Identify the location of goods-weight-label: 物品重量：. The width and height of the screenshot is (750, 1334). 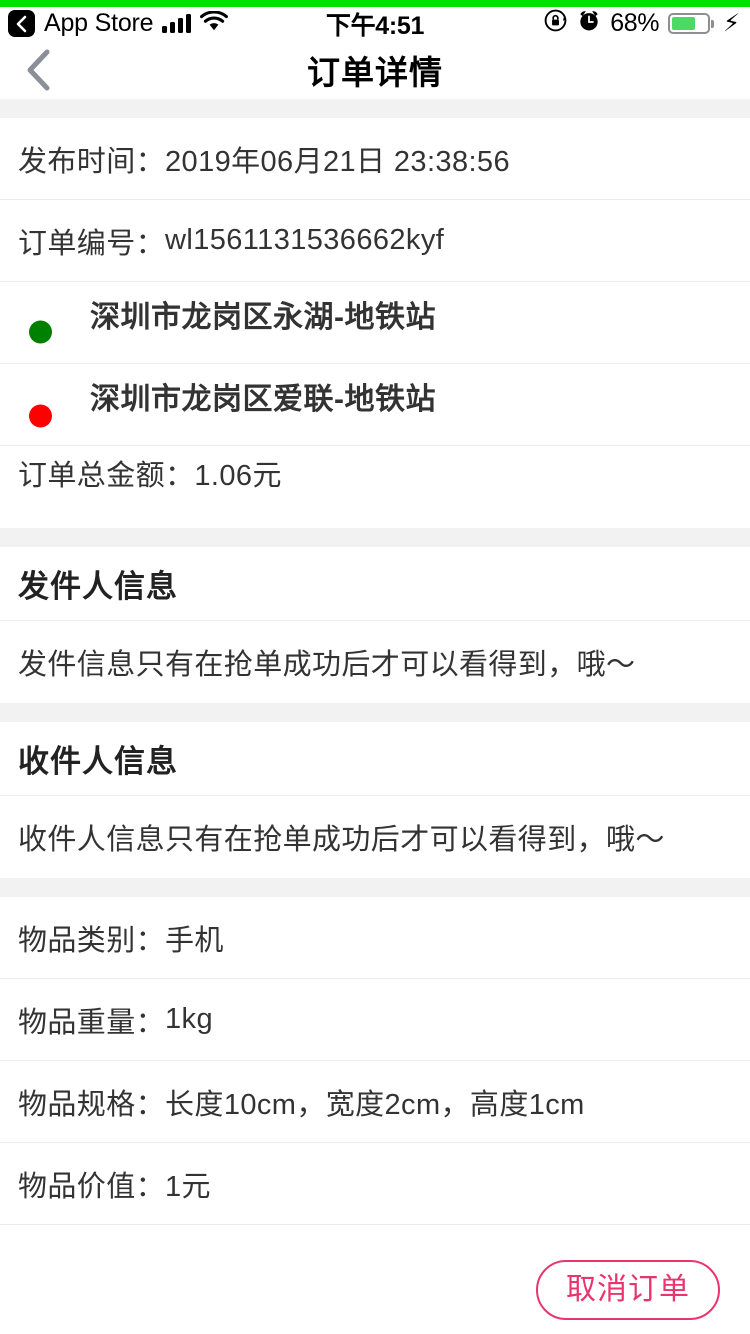
(92, 1022).